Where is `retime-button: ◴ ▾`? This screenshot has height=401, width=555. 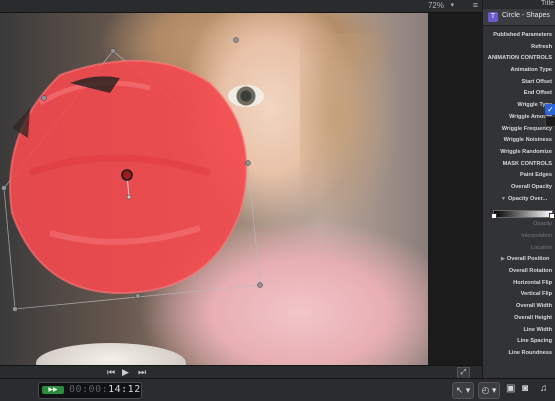 retime-button: ◴ ▾ is located at coordinates (489, 390).